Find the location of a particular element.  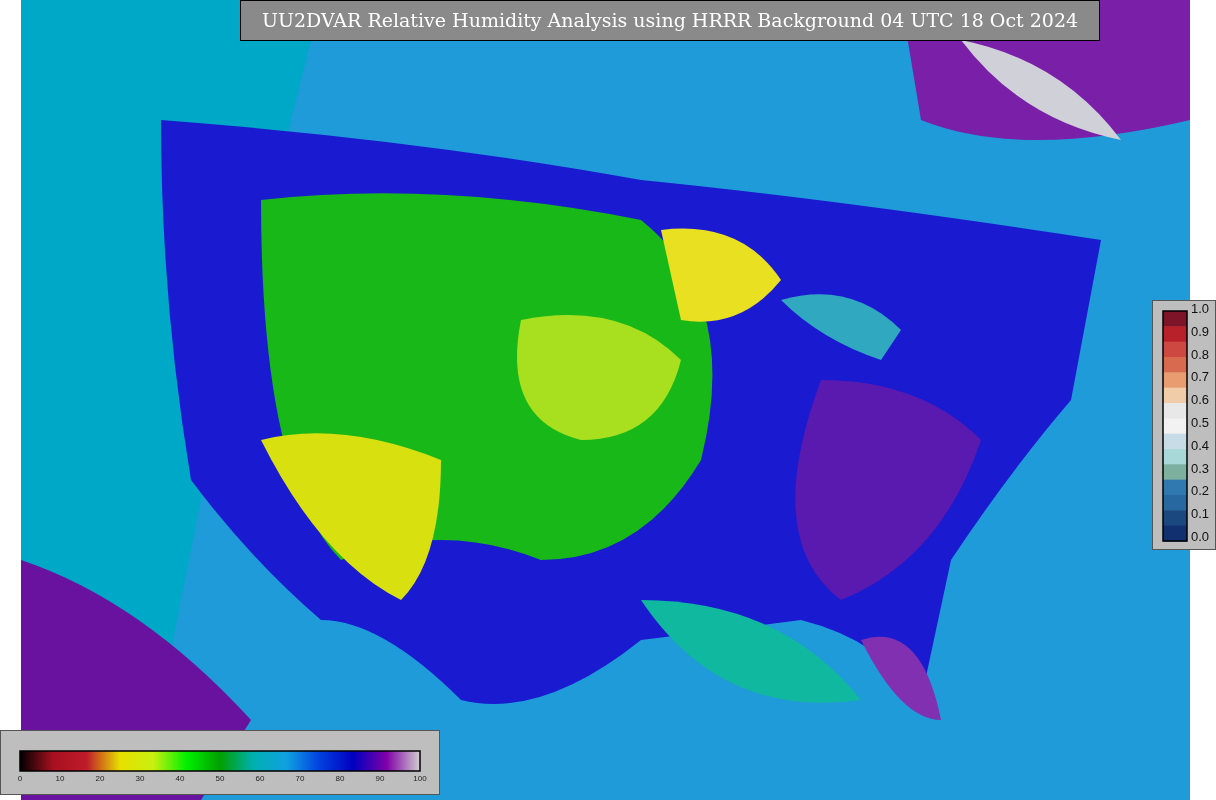

colorbar-tick-label: 100 is located at coordinates (420, 779).